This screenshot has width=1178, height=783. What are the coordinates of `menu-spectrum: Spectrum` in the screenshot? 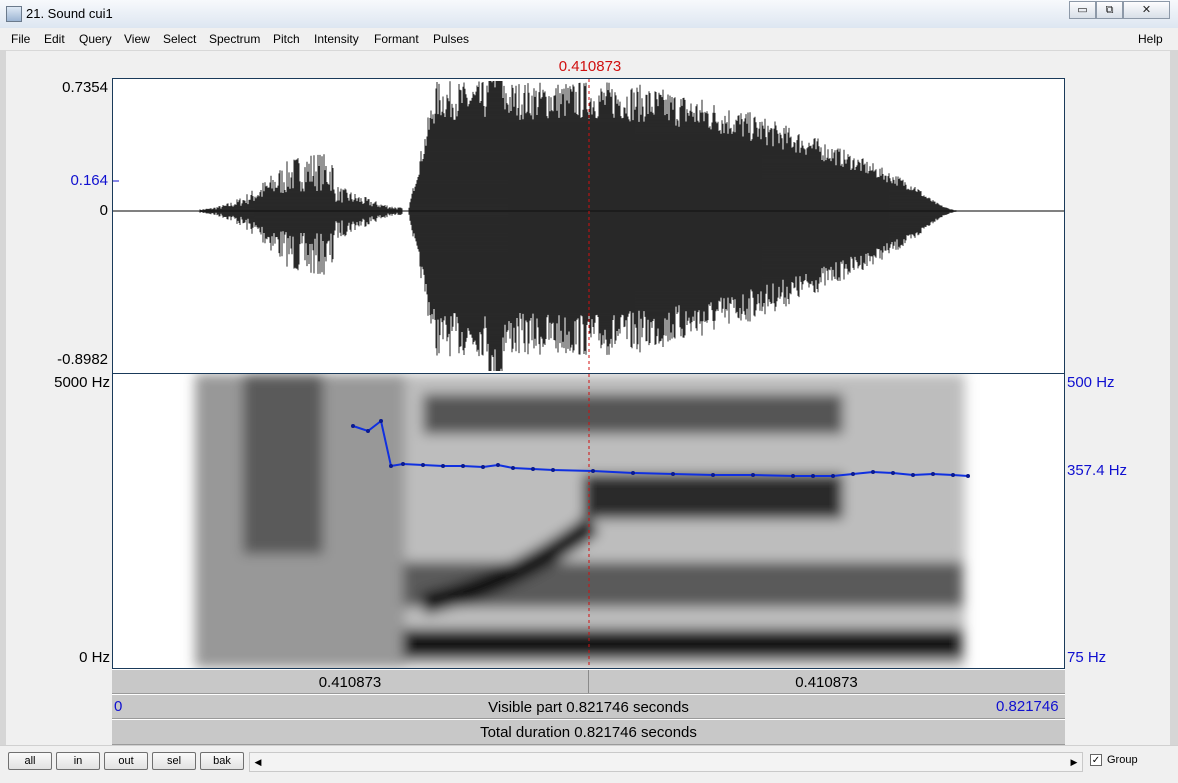 It's located at (234, 39).